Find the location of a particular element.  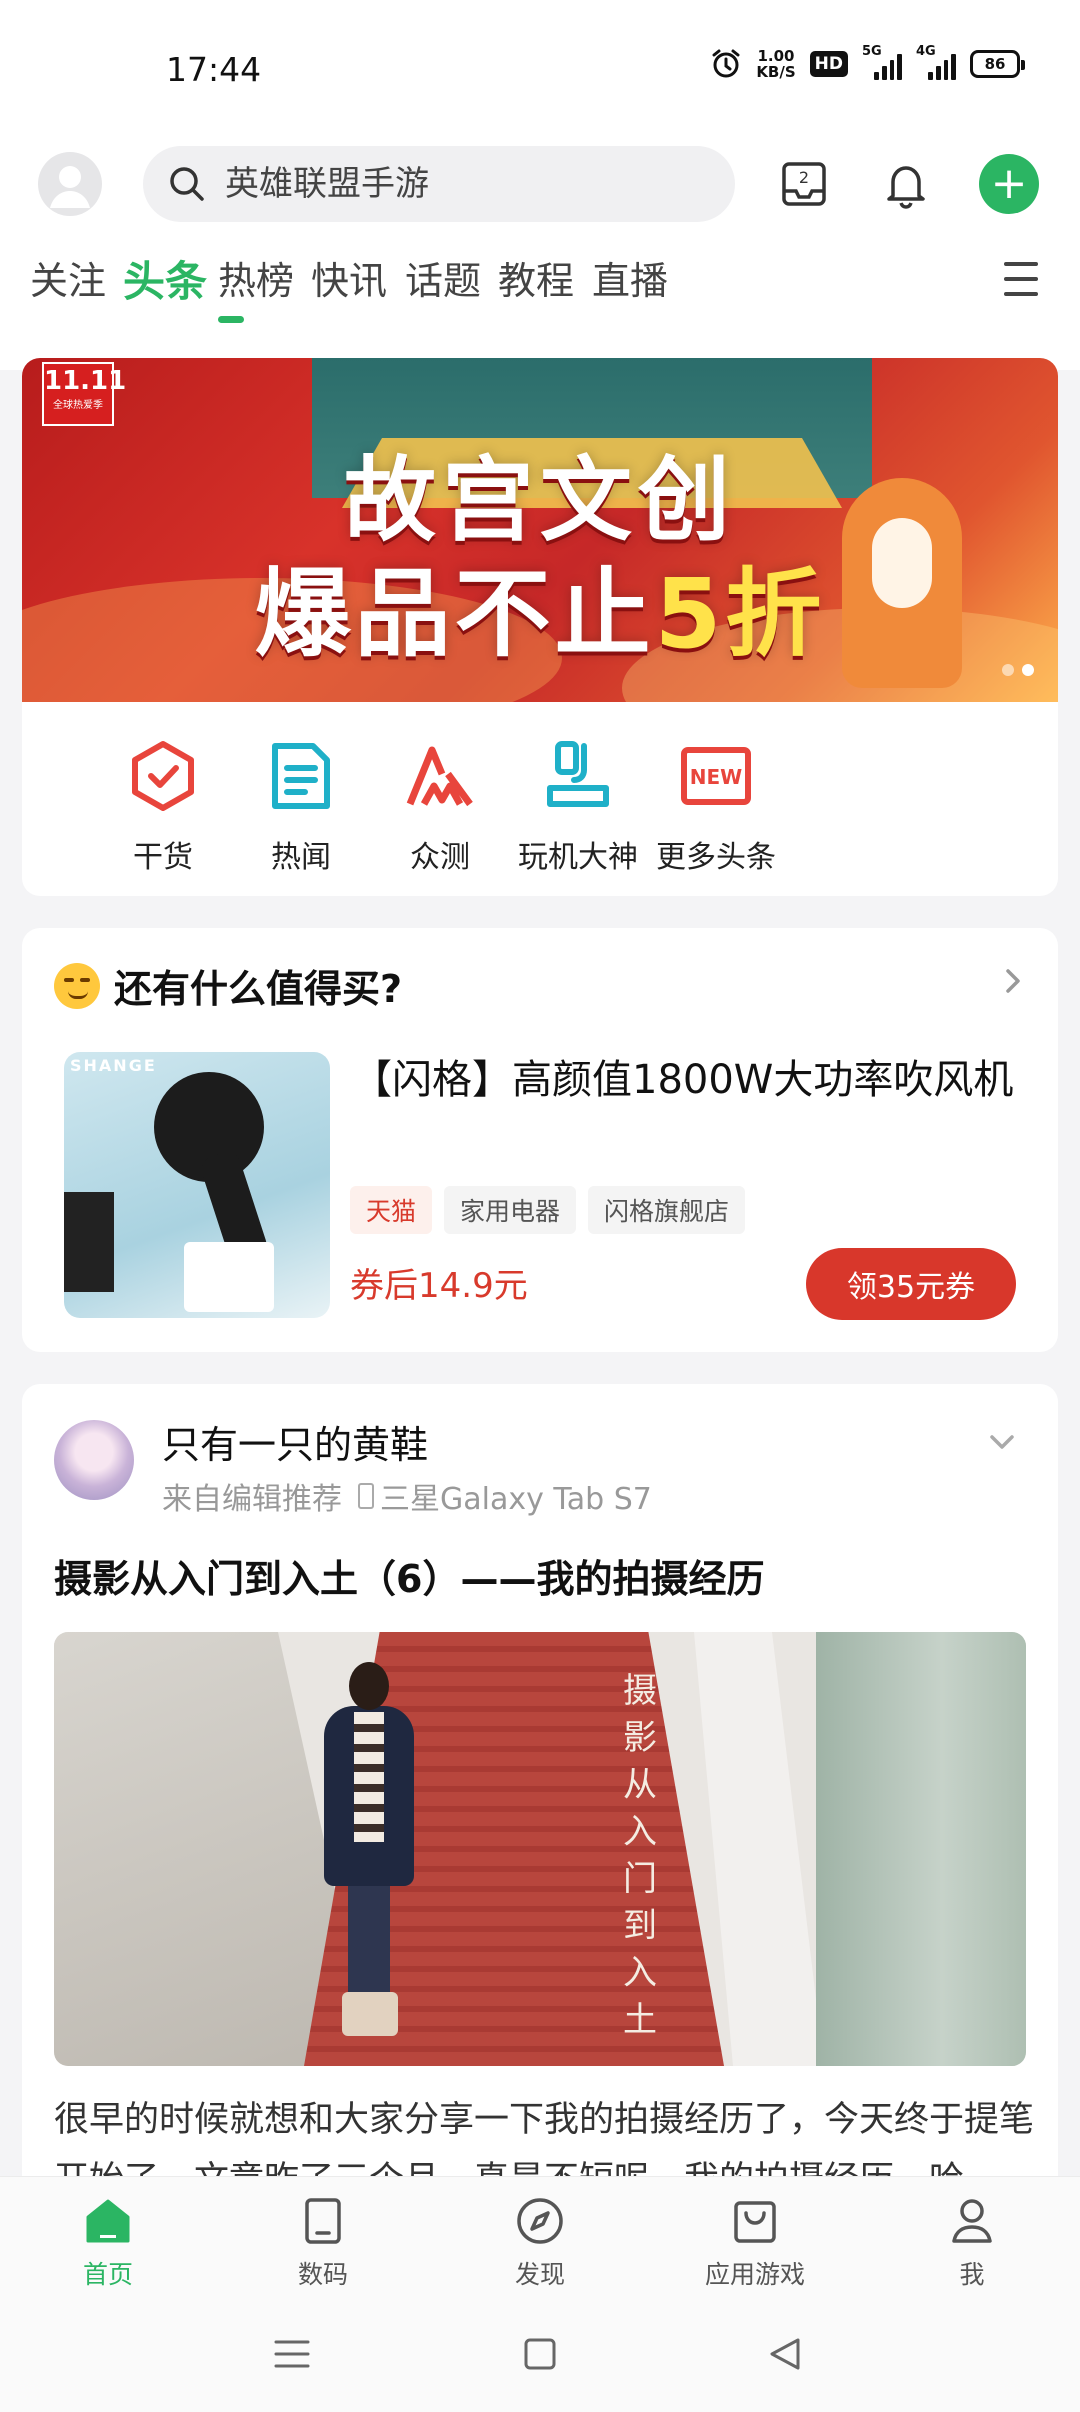

tag-category: 家用电器 is located at coordinates (510, 1210).